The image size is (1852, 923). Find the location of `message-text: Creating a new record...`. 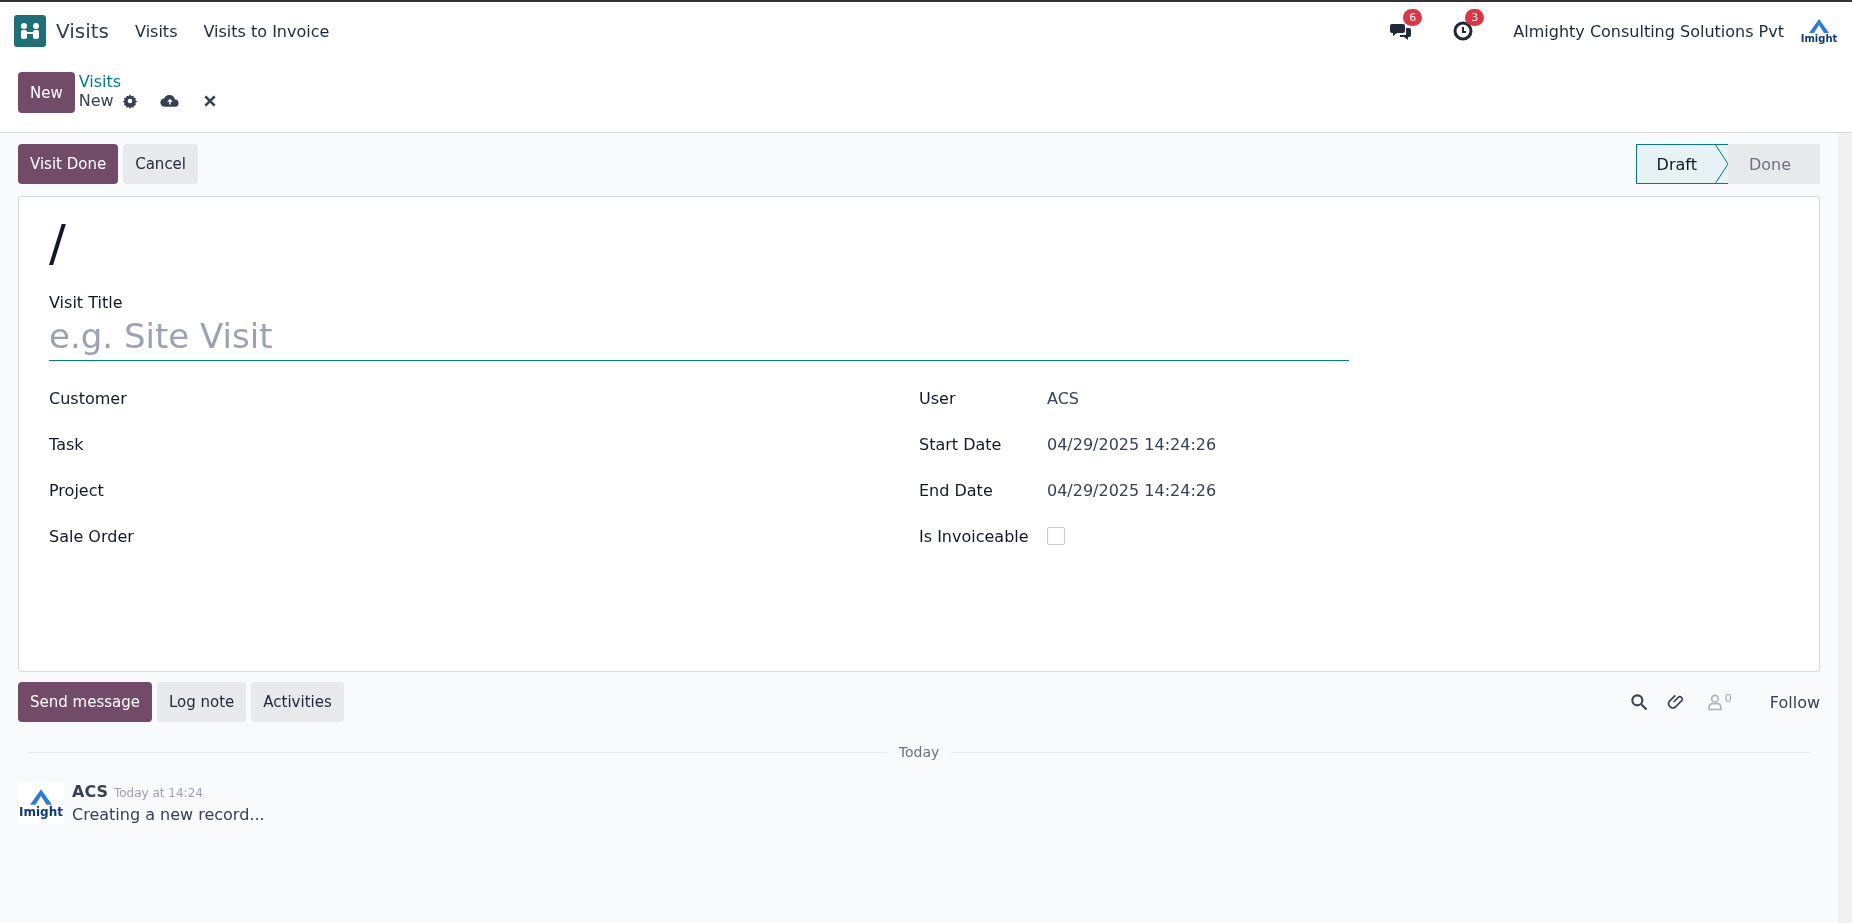

message-text: Creating a new record... is located at coordinates (168, 814).